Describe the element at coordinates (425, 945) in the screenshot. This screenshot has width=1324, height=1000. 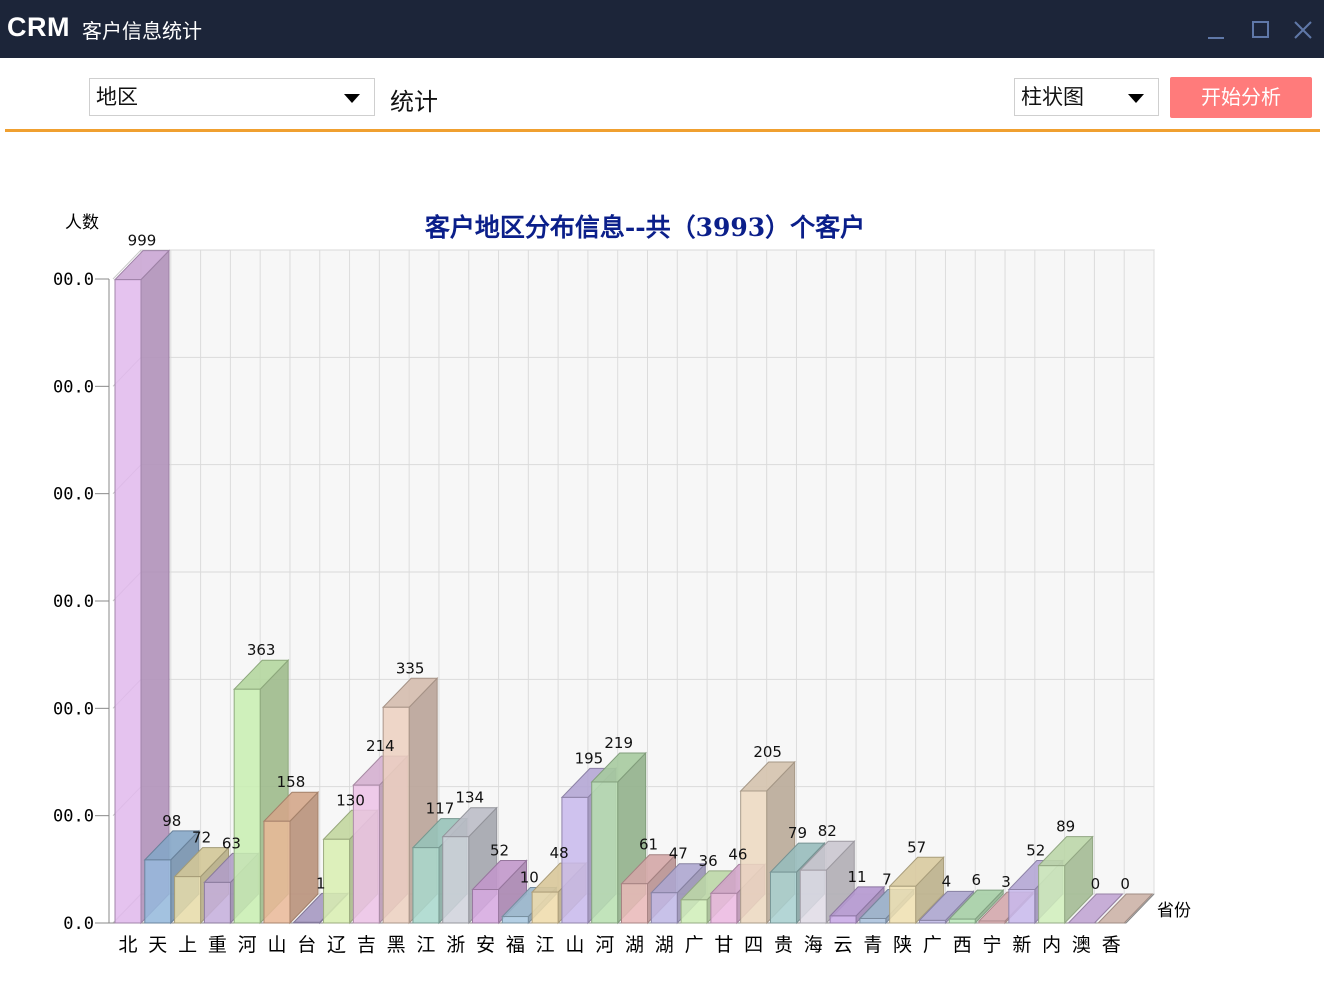
I see `x-tick-label: 江` at that location.